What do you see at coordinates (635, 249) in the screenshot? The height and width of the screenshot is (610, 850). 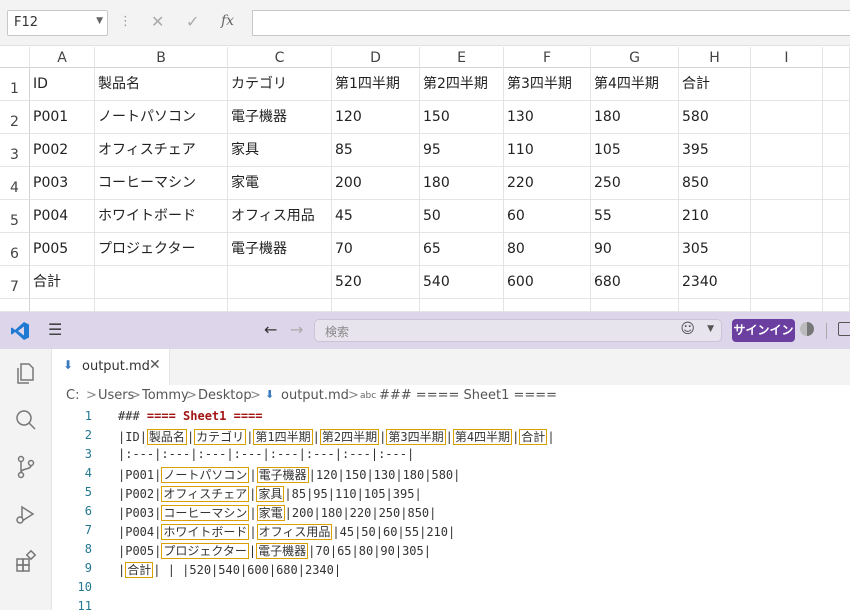 I see `cell: 90` at bounding box center [635, 249].